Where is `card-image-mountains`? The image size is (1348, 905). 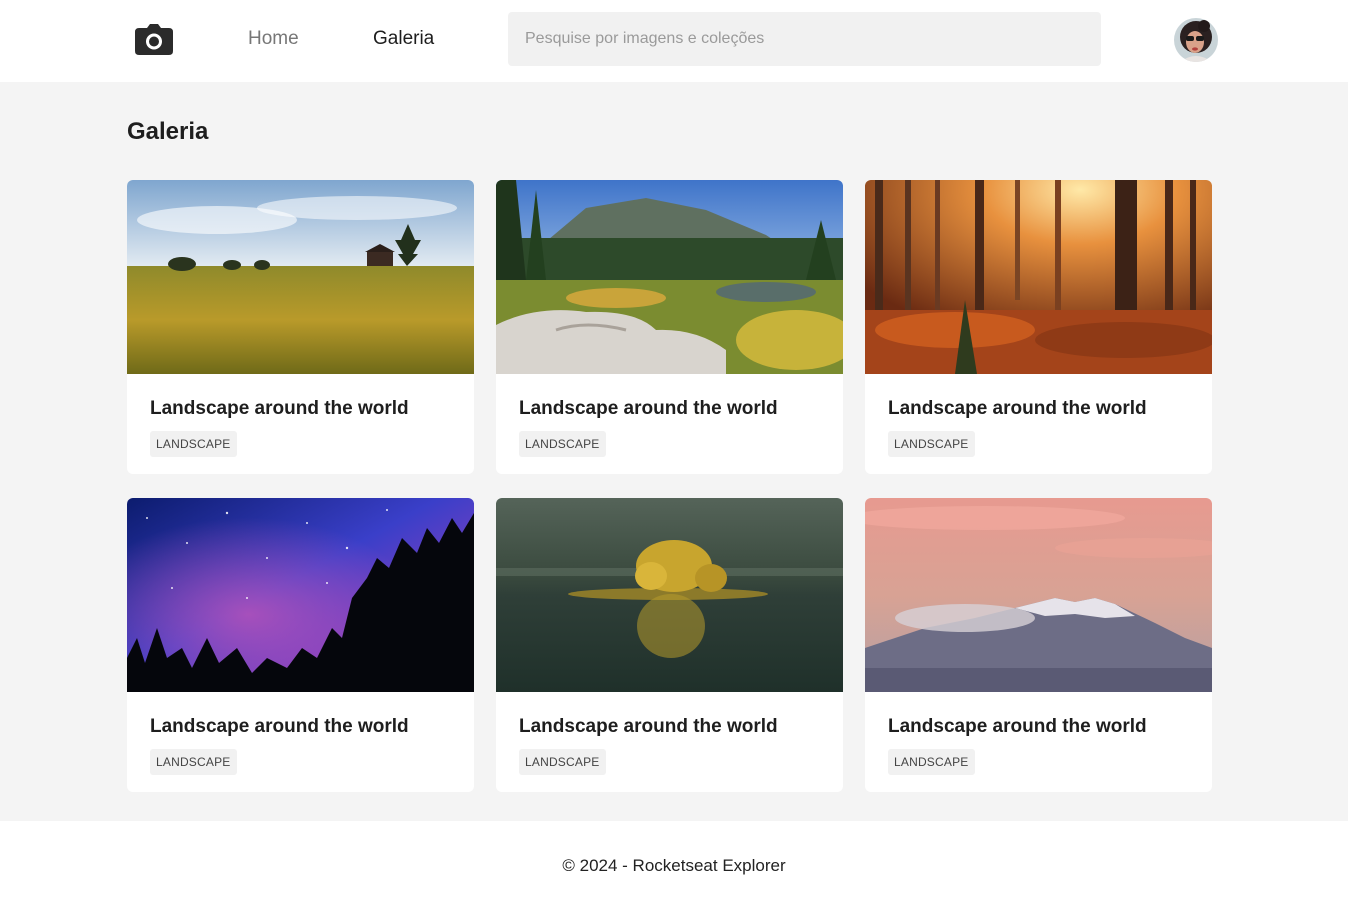
card-image-mountains is located at coordinates (1038, 595).